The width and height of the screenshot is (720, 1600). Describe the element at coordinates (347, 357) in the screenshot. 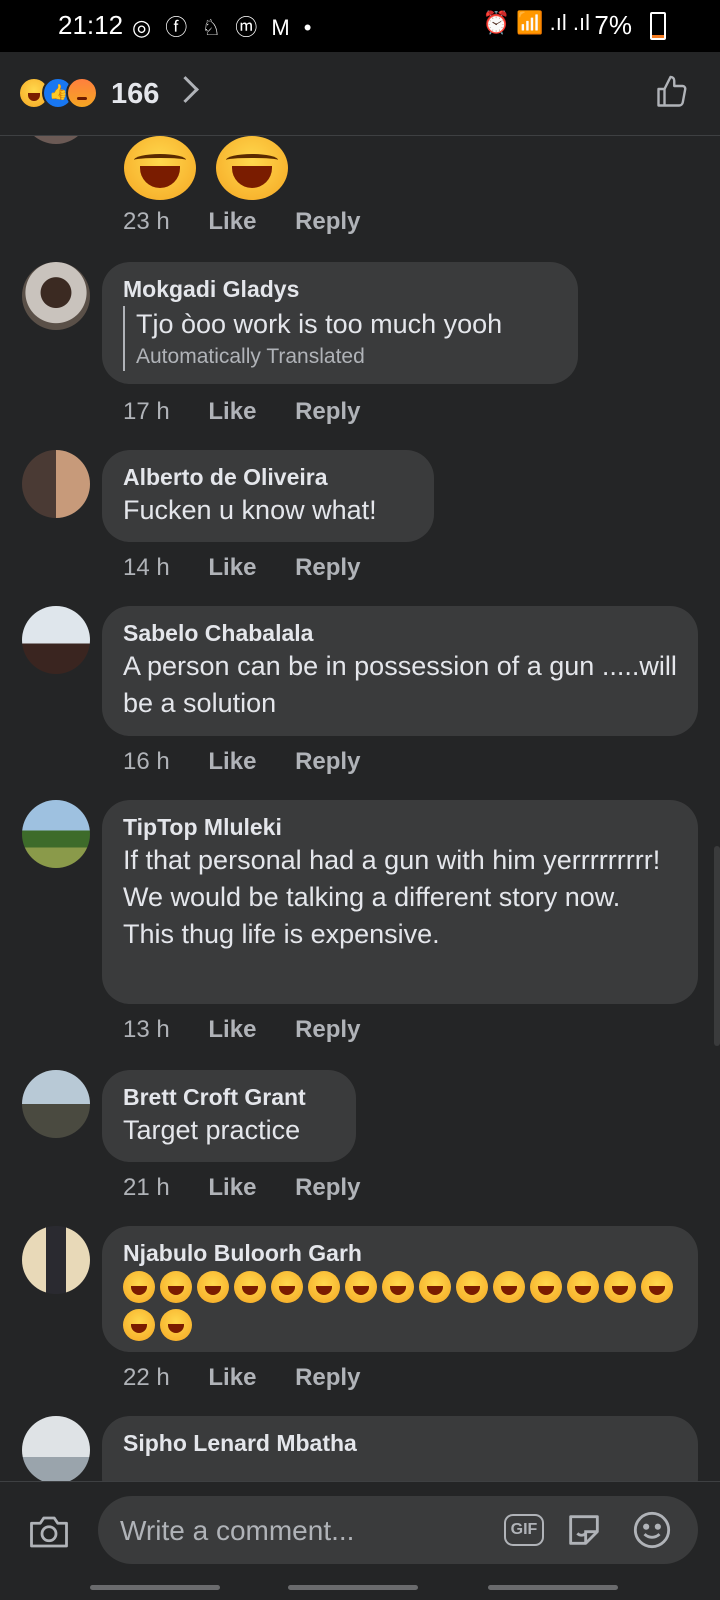

I see `translation-note: Automatically Translated` at that location.